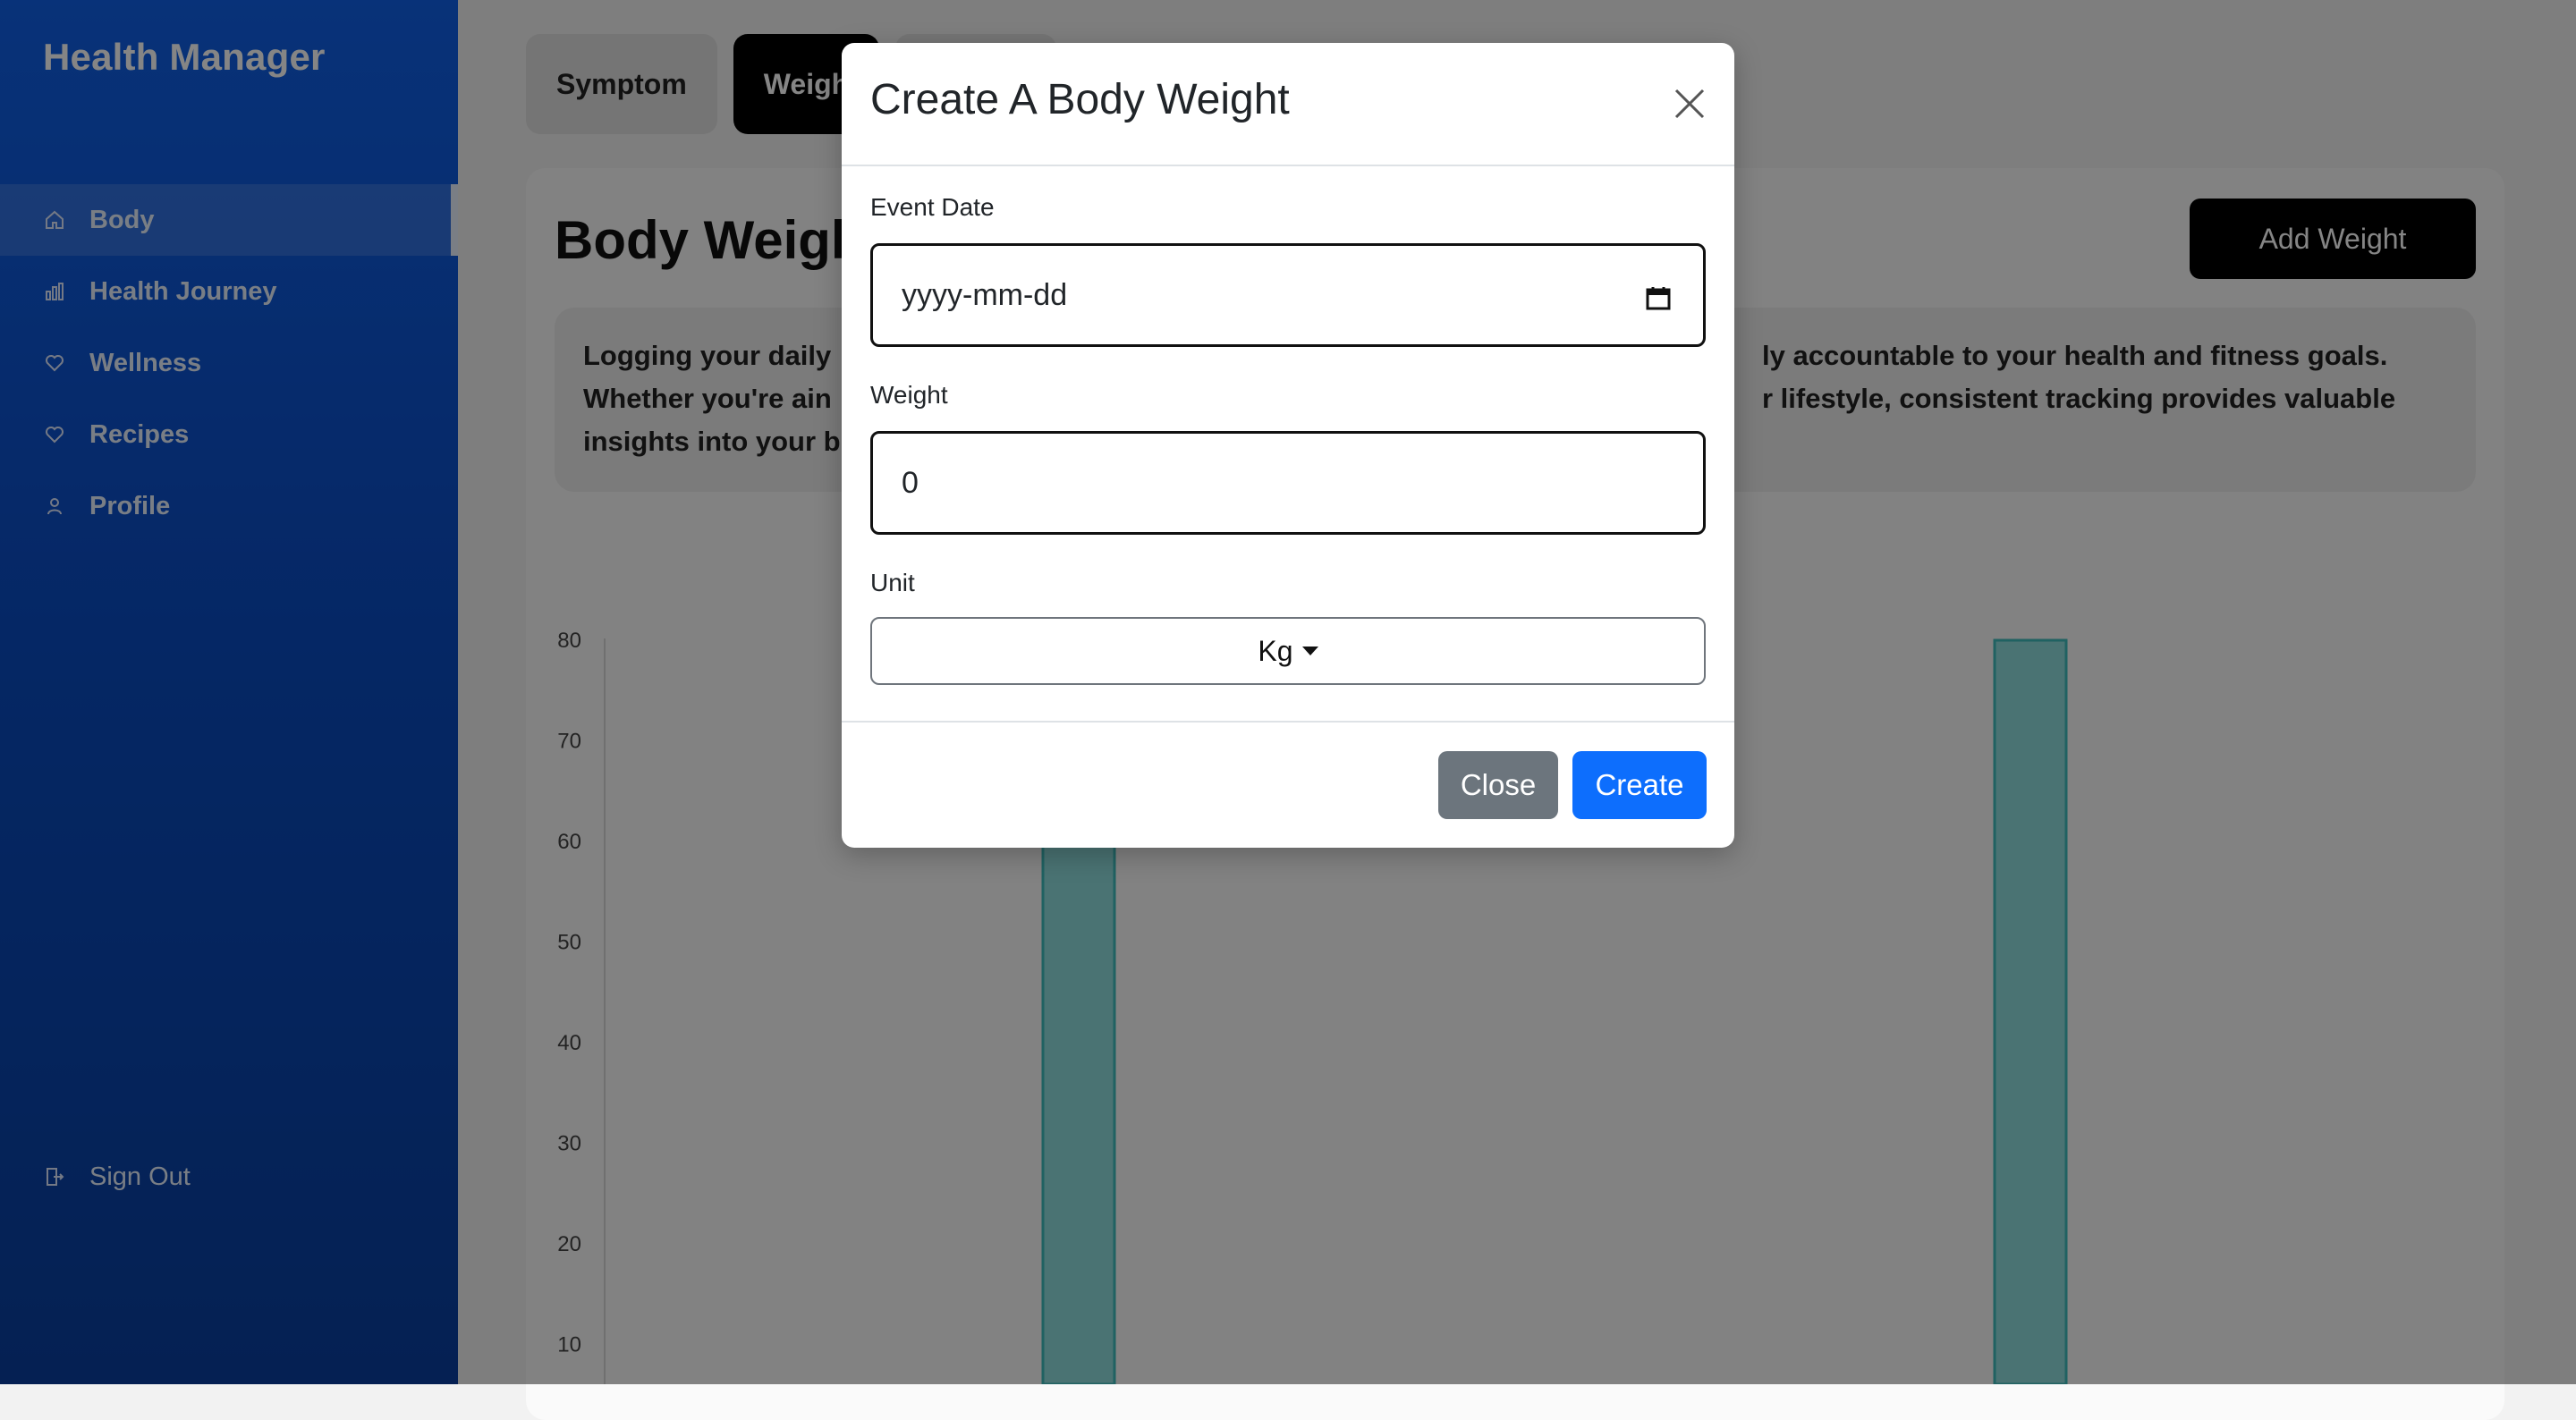 The image size is (2576, 1420). Describe the element at coordinates (1288, 295) in the screenshot. I see `event-date-field: yyyy-mm-dd` at that location.